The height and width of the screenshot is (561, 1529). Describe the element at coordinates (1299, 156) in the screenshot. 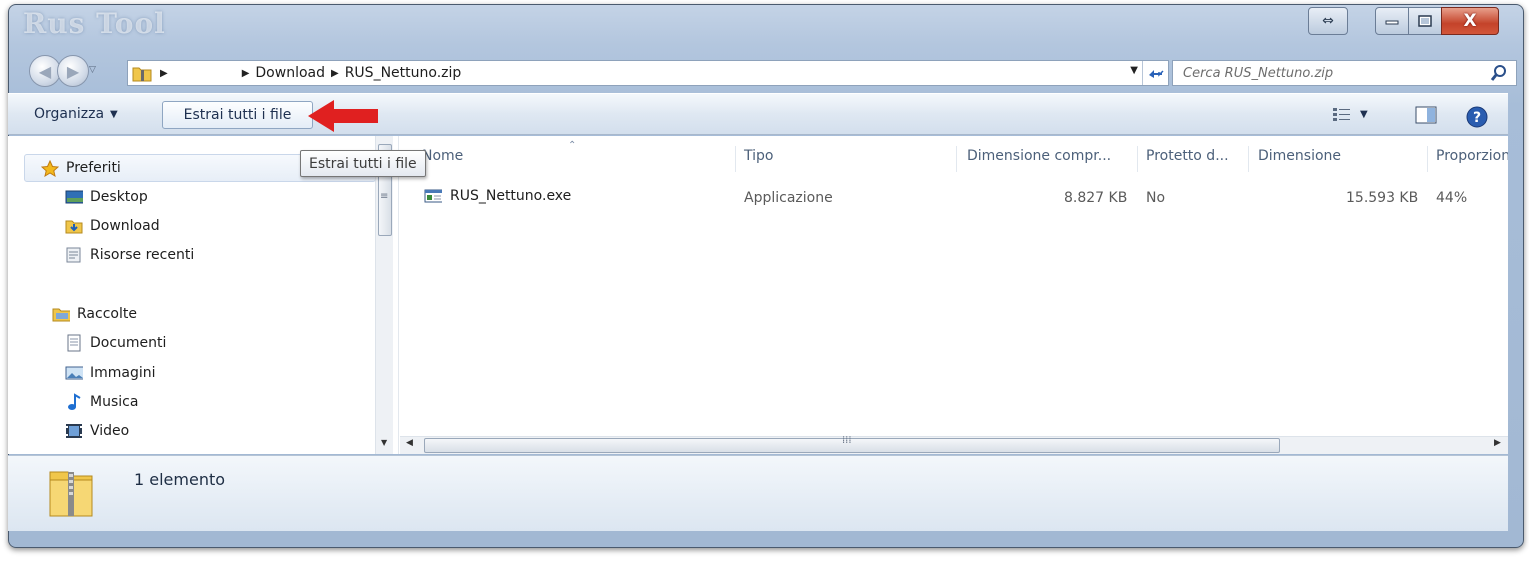

I see `column-header-size: Dimensione` at that location.